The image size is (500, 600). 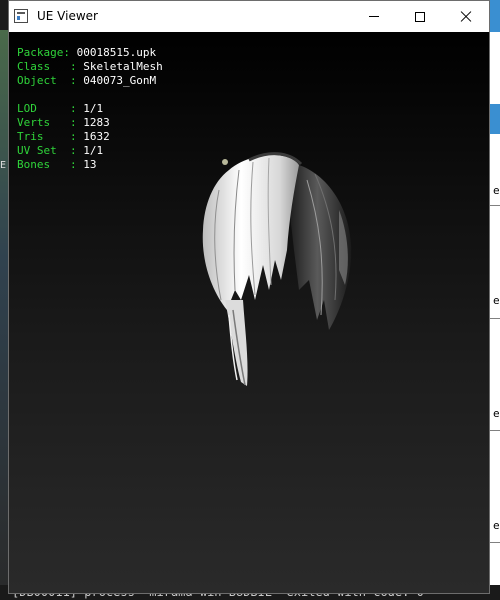 I want to click on hair-mesh-render, so click(x=277, y=269).